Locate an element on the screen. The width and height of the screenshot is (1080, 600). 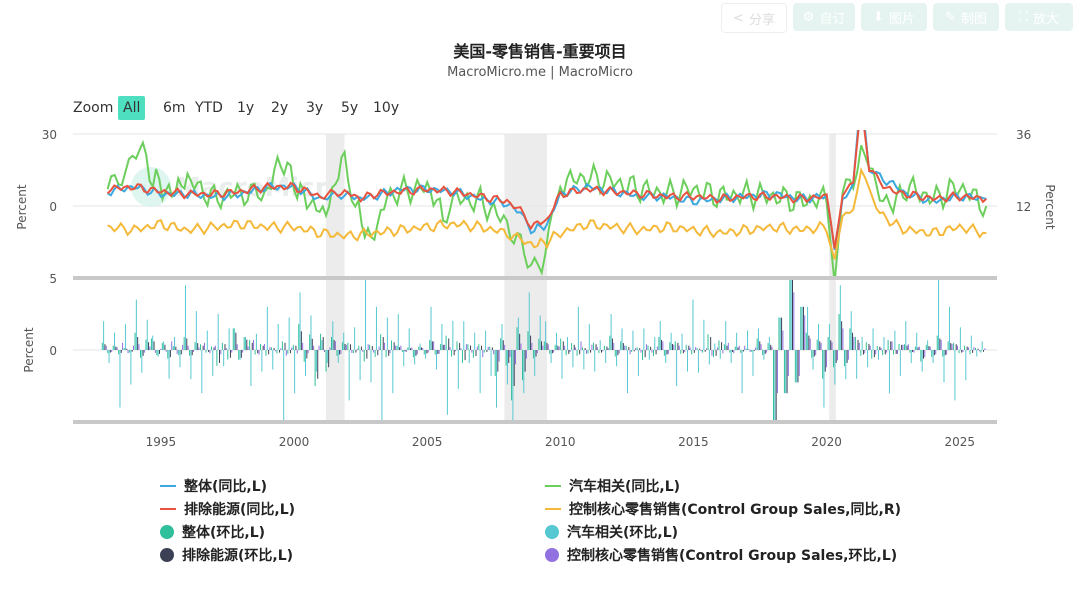
zoom-button-1y: 1y is located at coordinates (245, 108).